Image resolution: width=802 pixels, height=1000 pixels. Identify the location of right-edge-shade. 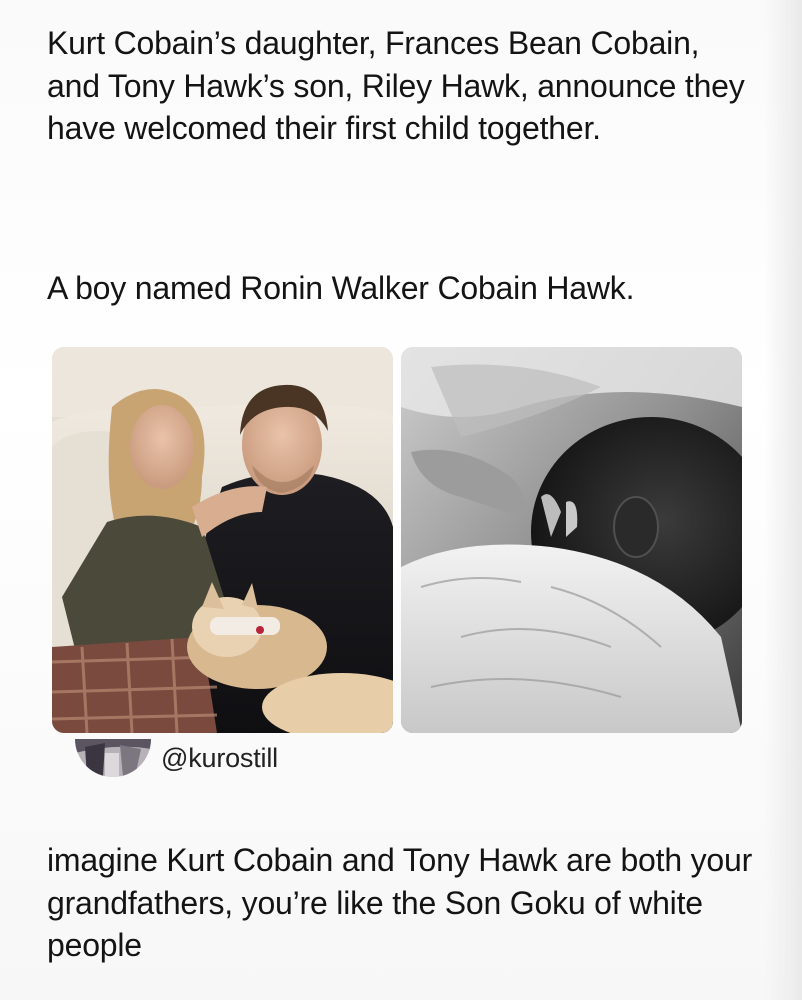
(783, 500).